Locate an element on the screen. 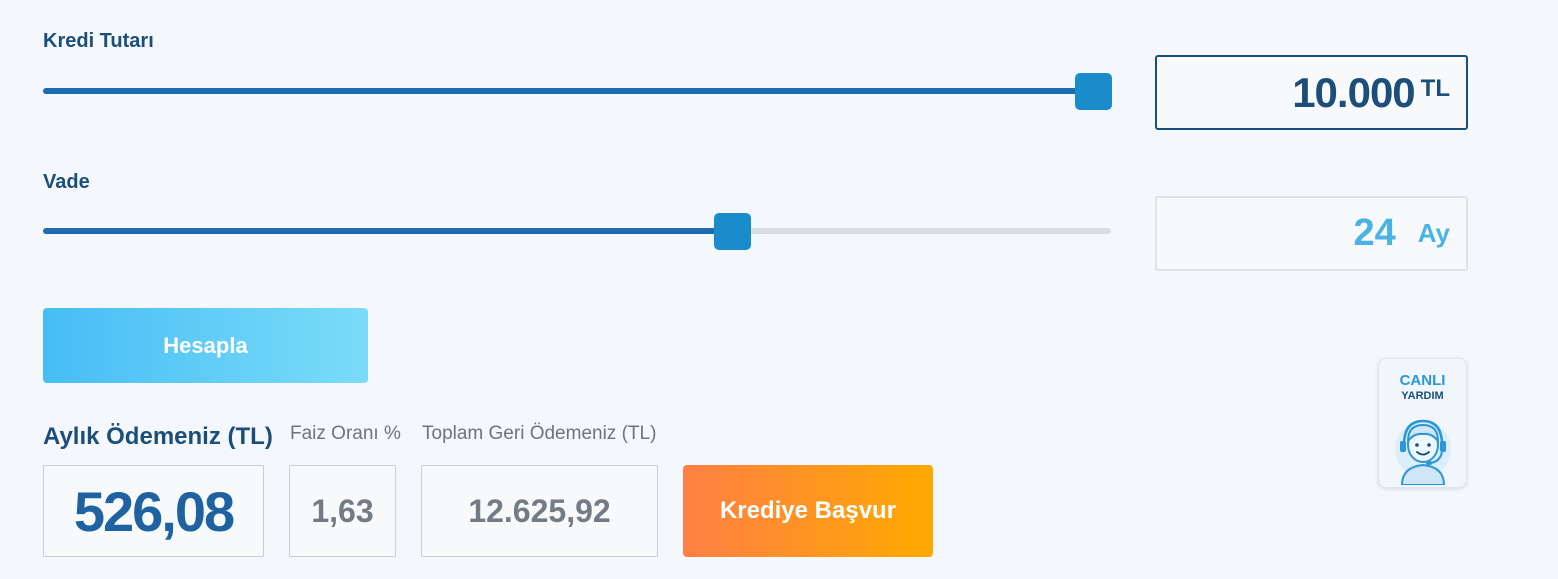 The height and width of the screenshot is (579, 1558). live-help-subtitle: YARDIM is located at coordinates (1422, 396).